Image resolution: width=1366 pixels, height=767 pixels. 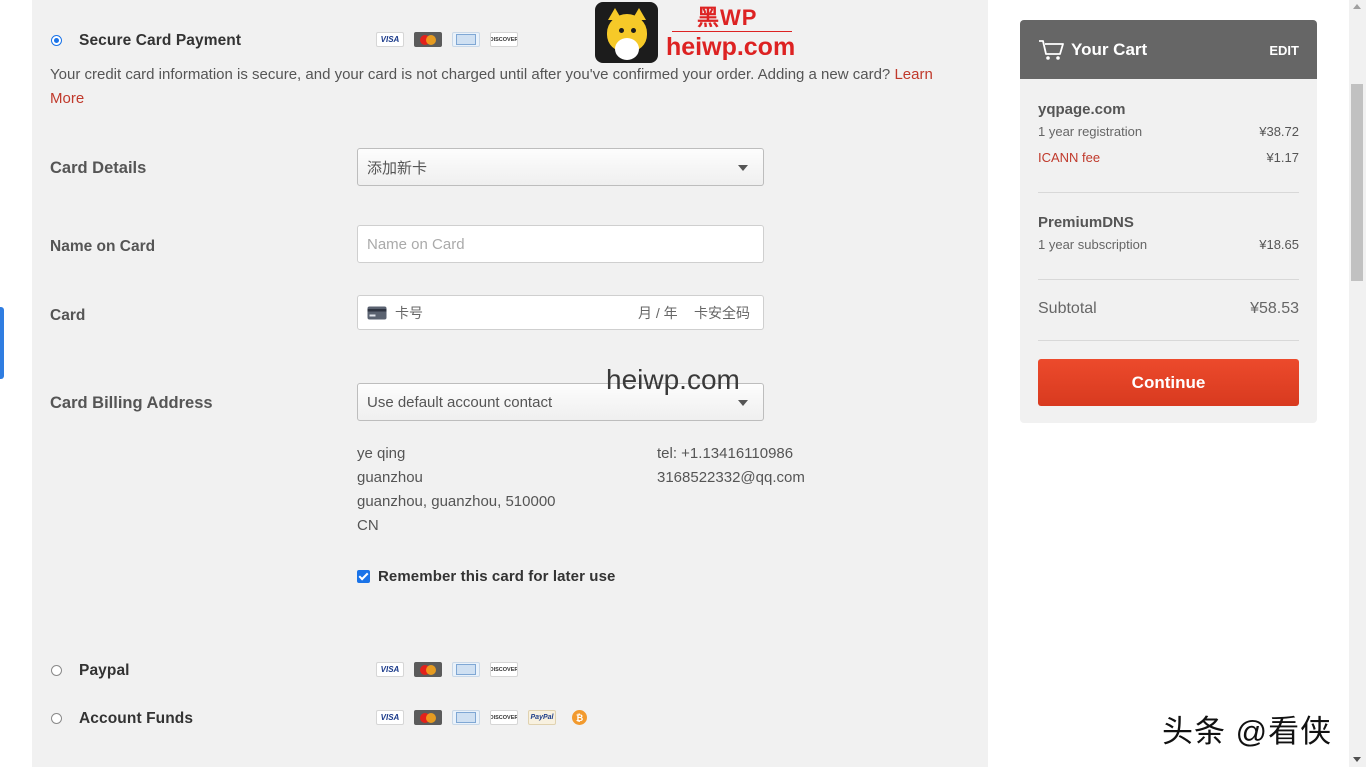 What do you see at coordinates (381, 453) in the screenshot?
I see `address-line: ye qing` at bounding box center [381, 453].